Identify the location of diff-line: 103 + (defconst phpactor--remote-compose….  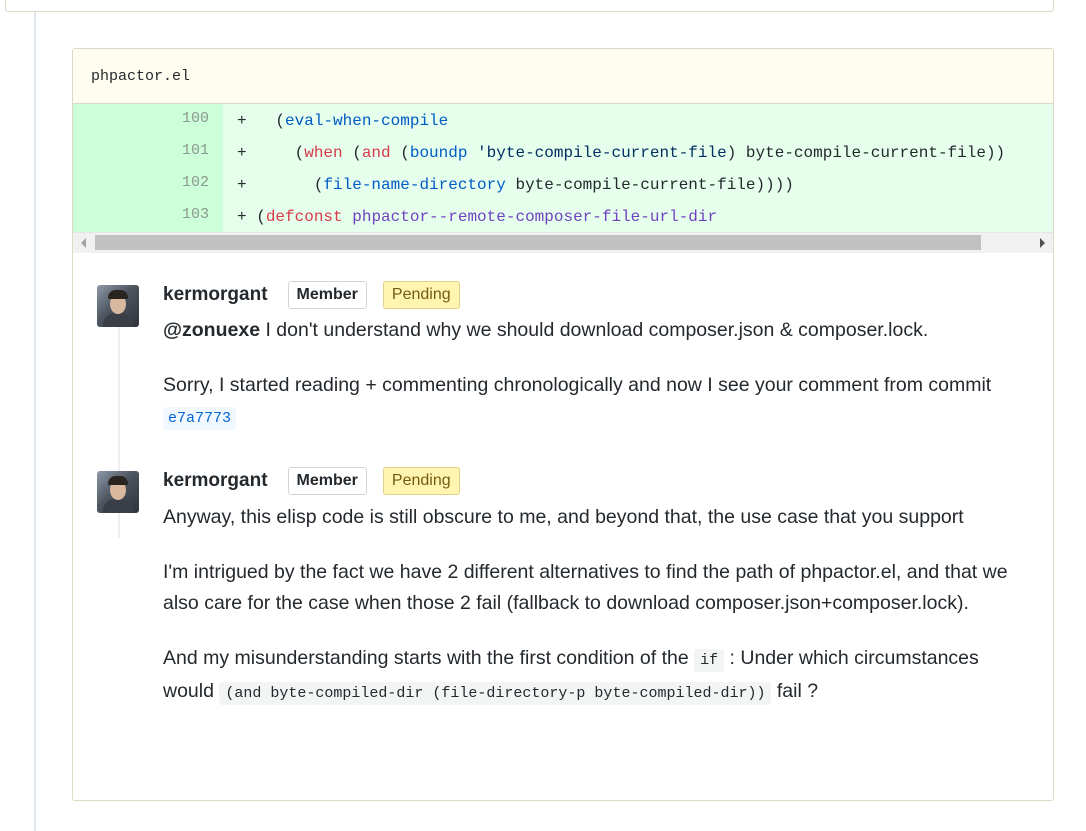
(563, 216).